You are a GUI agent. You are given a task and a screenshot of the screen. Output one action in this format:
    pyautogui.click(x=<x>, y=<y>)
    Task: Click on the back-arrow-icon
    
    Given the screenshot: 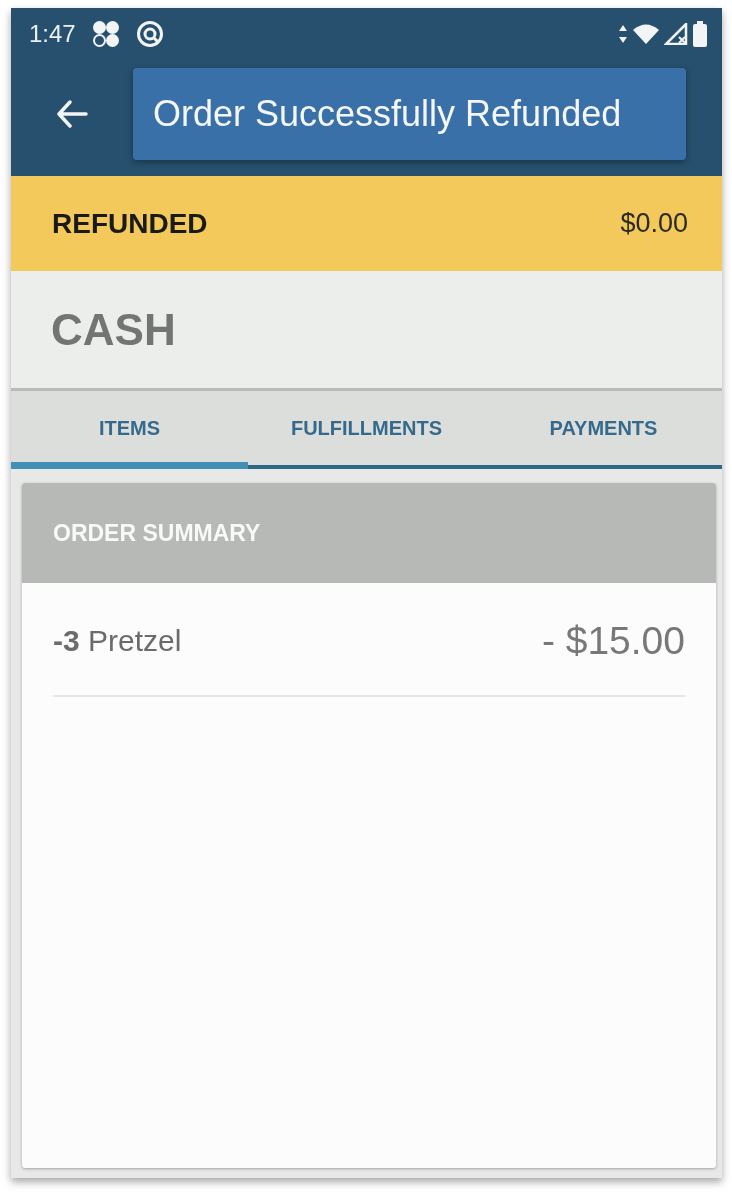 What is the action you would take?
    pyautogui.click(x=72, y=114)
    